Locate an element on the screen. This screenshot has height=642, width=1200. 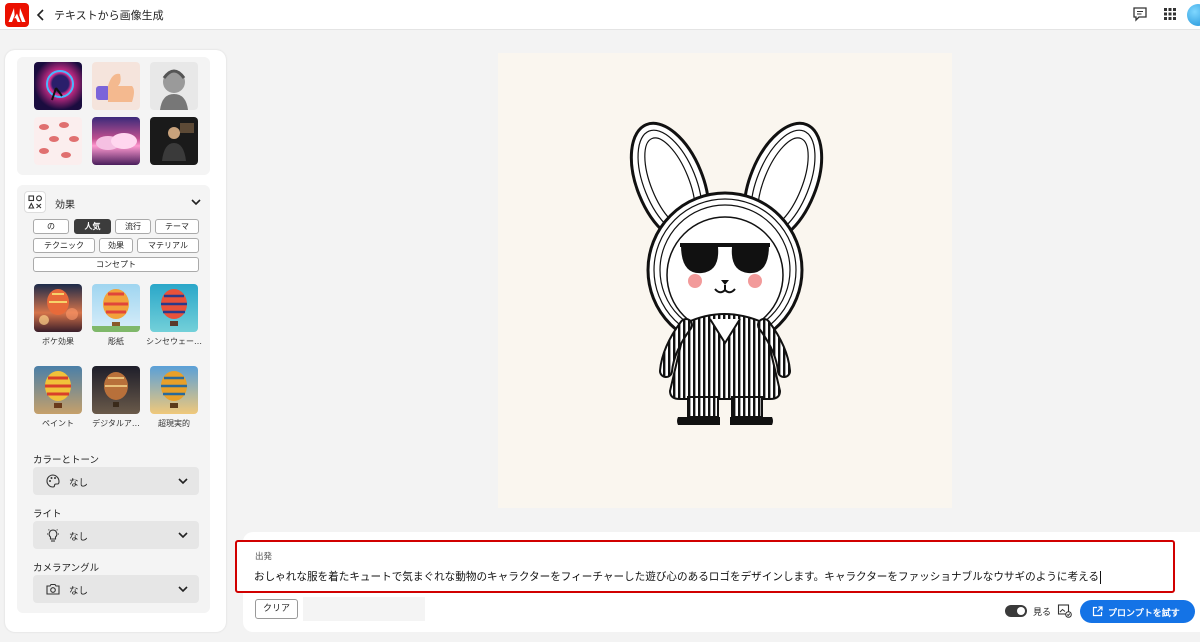
adobe-logo-icon is located at coordinates (17, 15).